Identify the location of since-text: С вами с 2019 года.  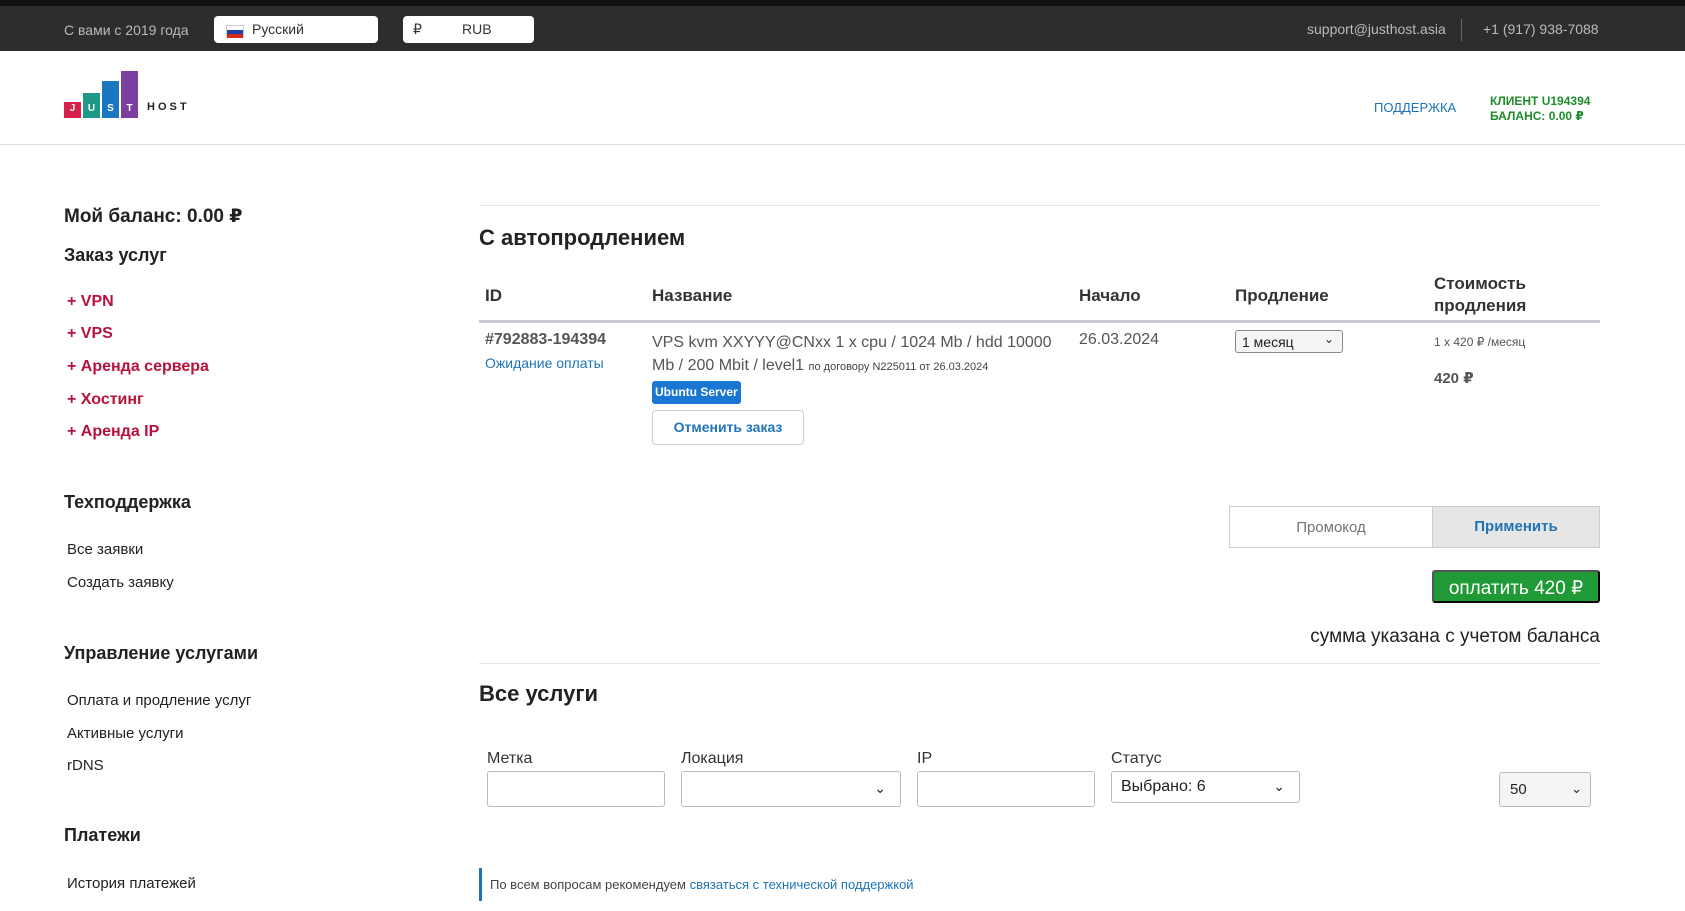
(126, 30).